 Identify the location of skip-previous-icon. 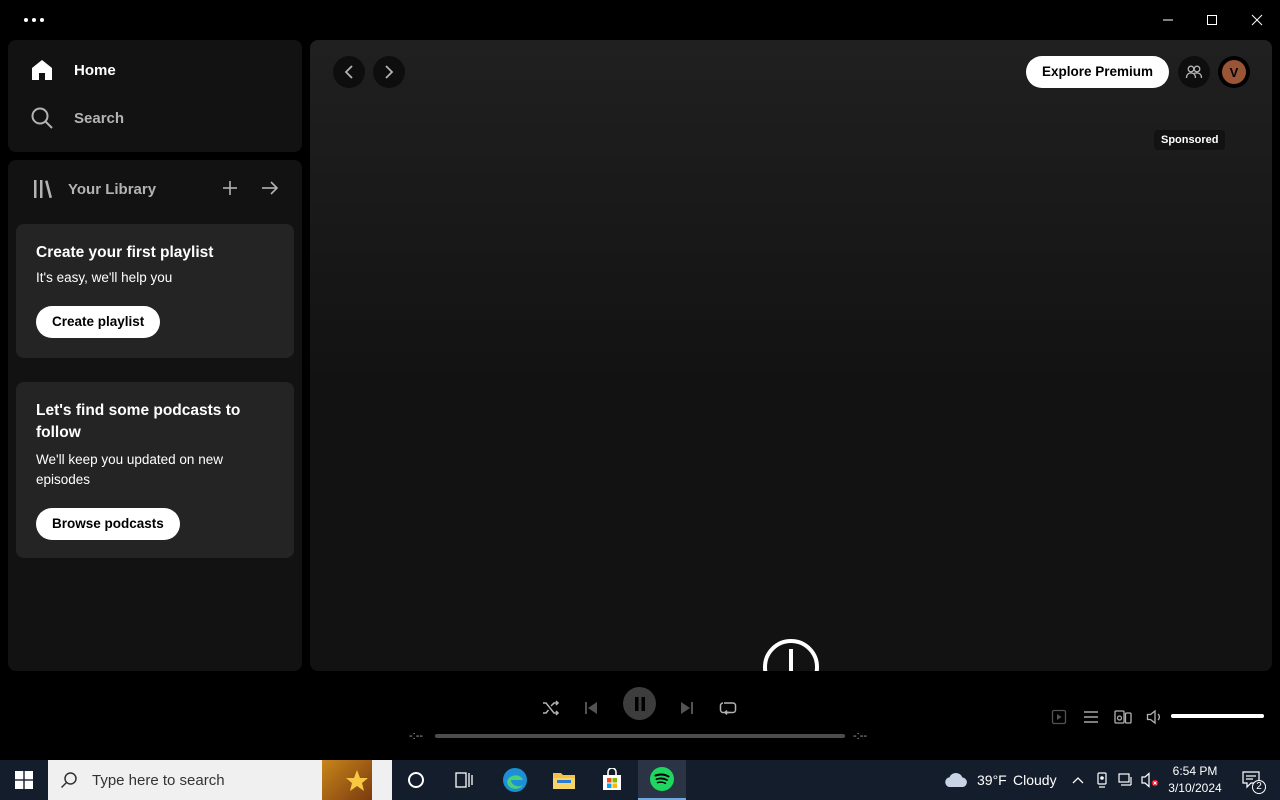
(591, 708).